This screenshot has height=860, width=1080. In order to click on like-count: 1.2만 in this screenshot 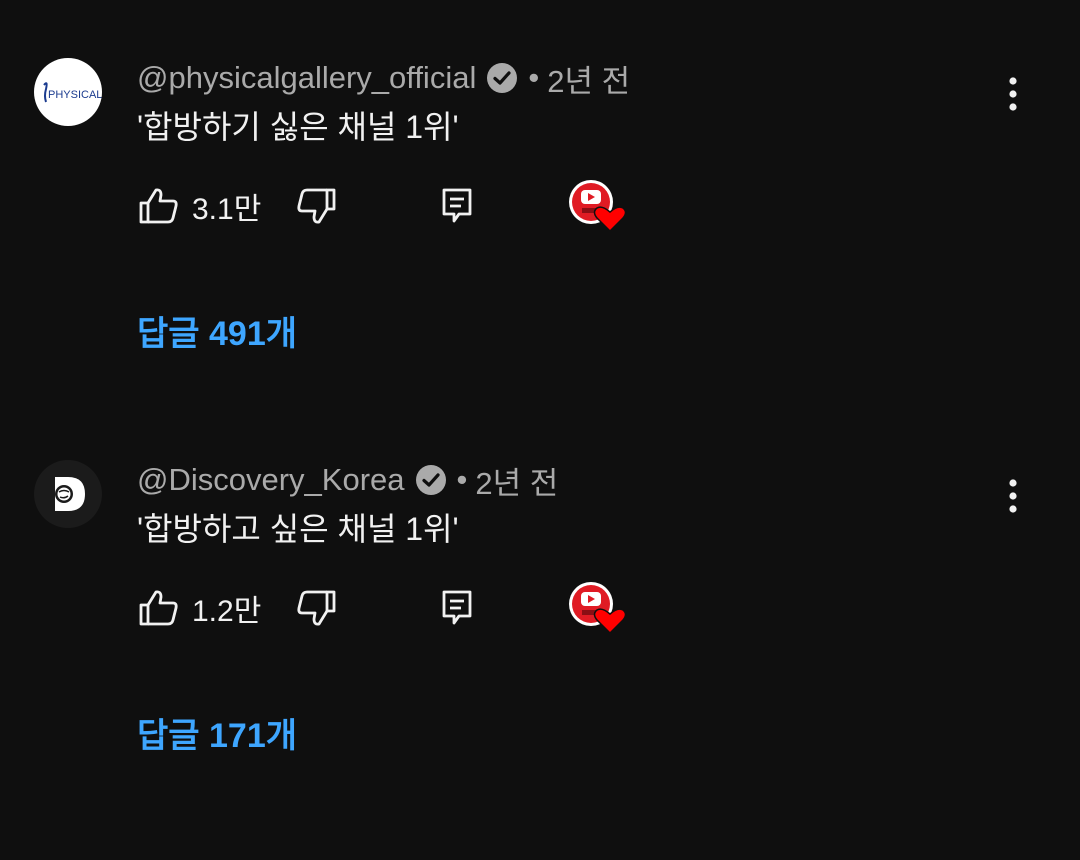, I will do `click(227, 611)`.